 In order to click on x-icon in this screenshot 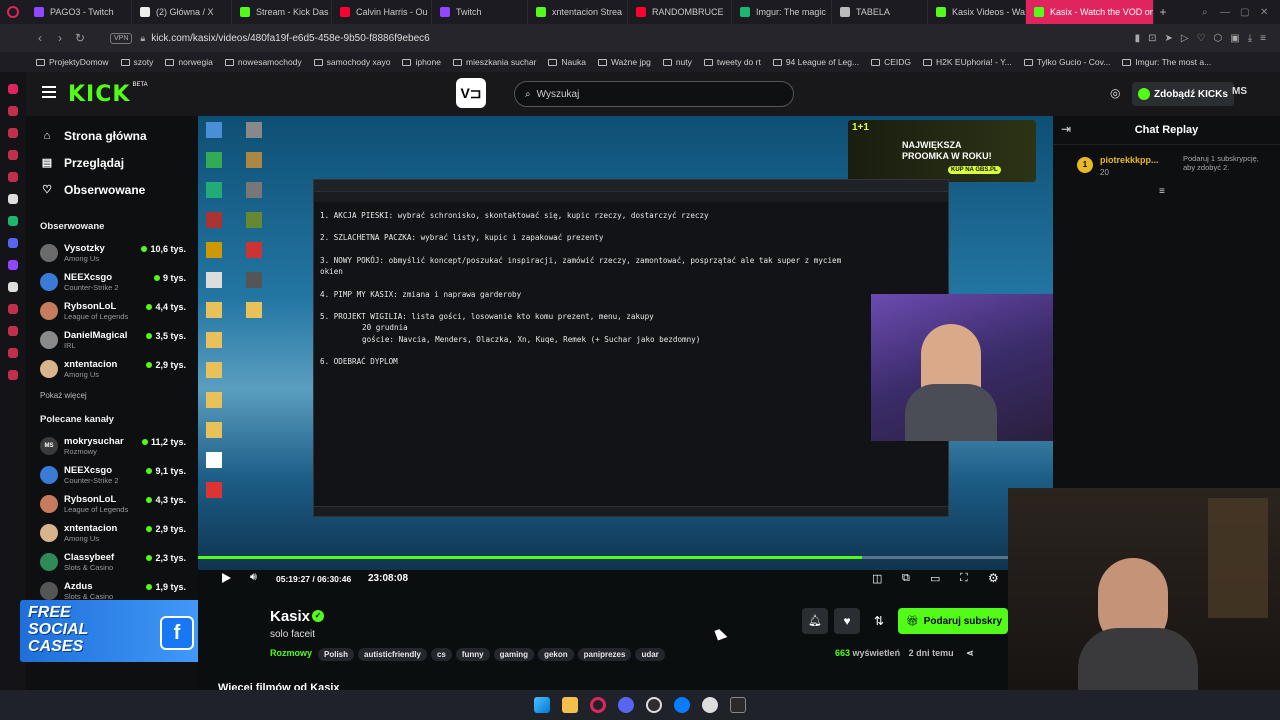, I will do `click(13, 287)`.